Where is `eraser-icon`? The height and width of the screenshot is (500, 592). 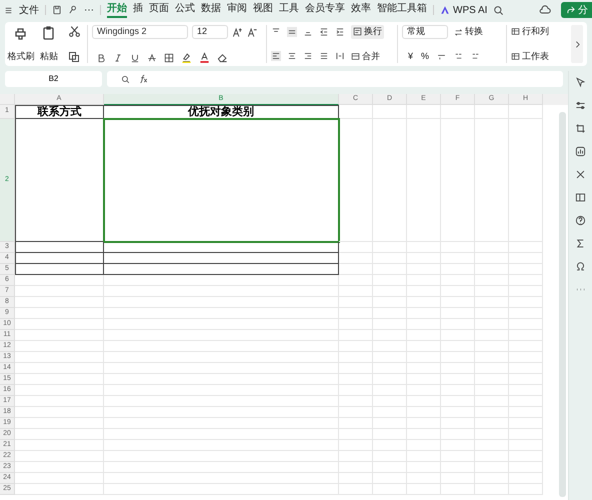 eraser-icon is located at coordinates (222, 57).